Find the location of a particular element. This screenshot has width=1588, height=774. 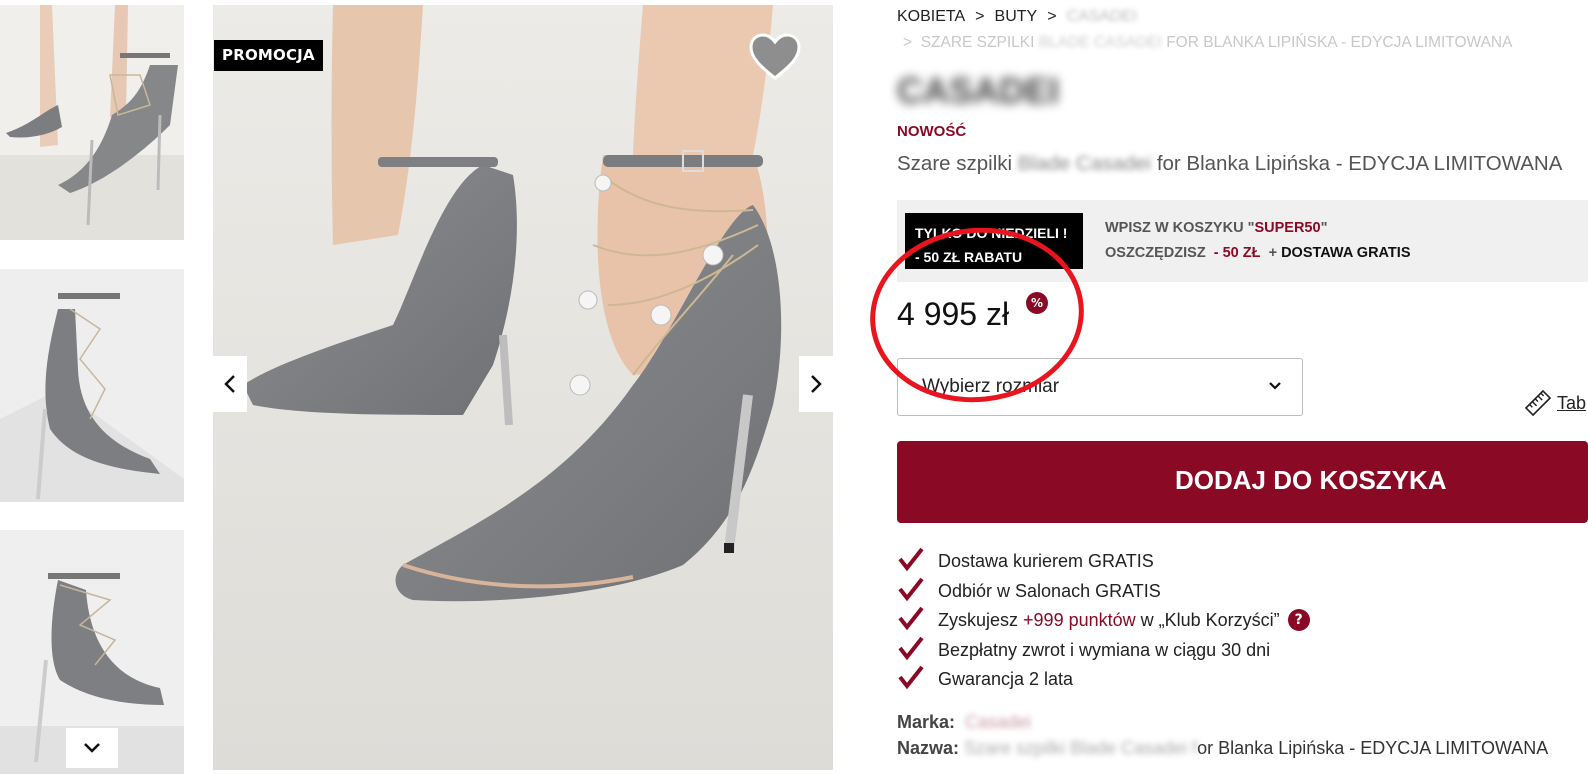

promo-code: SUPER50 is located at coordinates (1287, 228).